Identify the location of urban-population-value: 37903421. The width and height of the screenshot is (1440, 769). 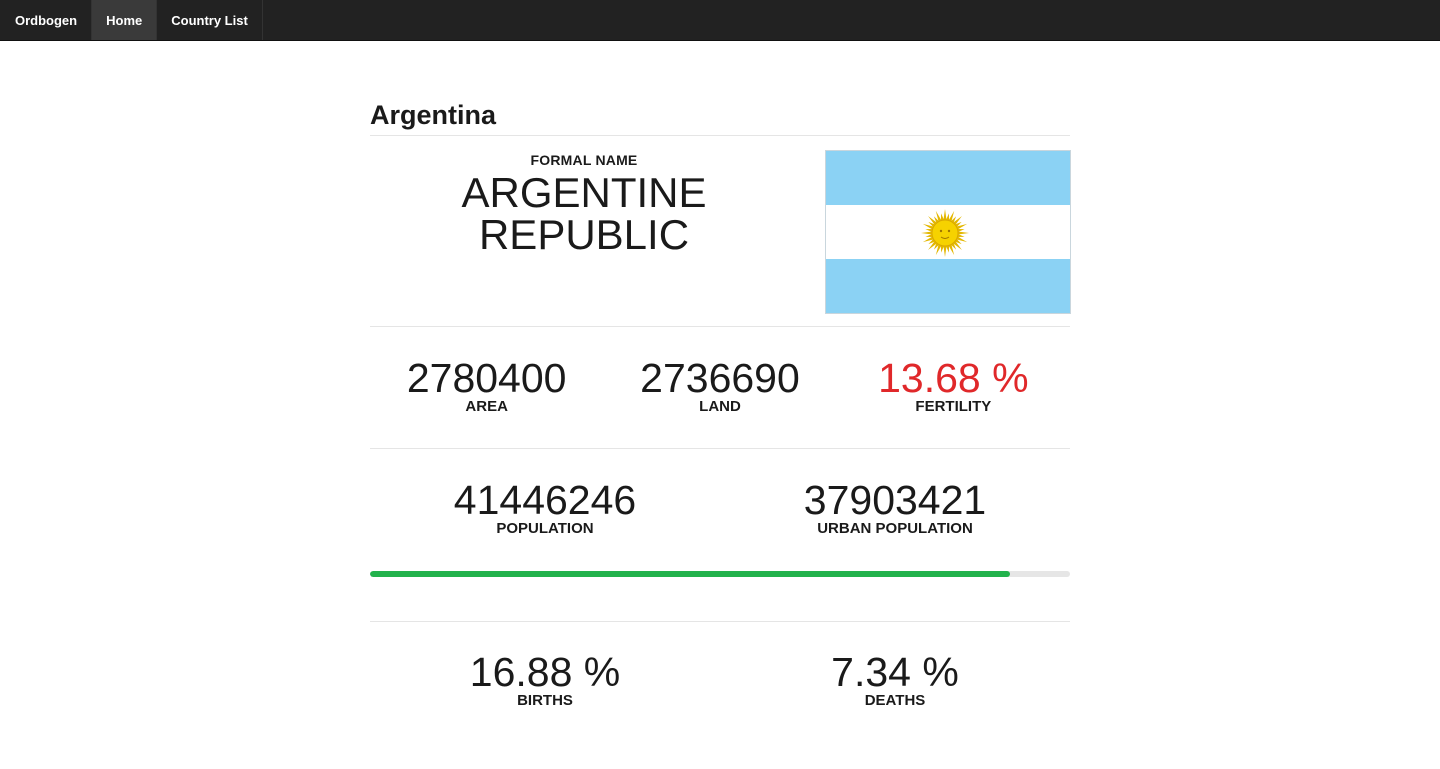
(895, 500).